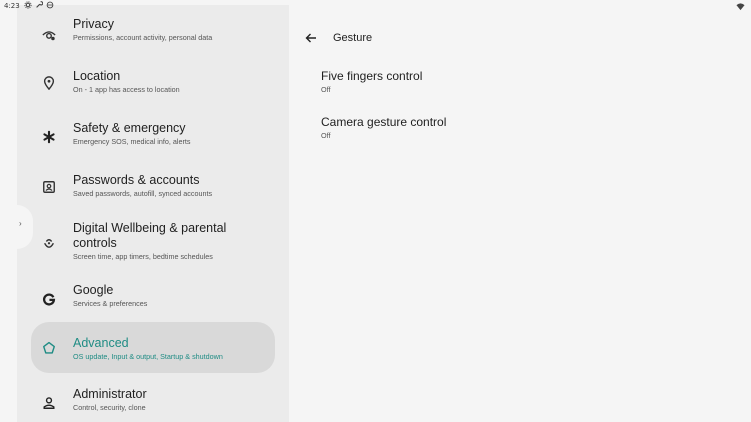  I want to click on setting-five-fingers-control: Five fingers control Off, so click(521, 82).